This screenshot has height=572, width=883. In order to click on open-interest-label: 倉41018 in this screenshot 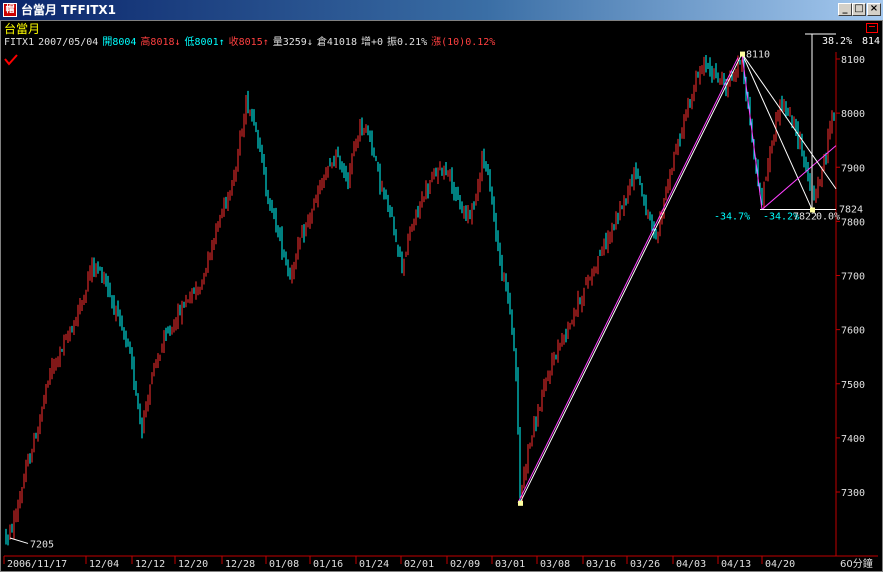, I will do `click(336, 42)`.